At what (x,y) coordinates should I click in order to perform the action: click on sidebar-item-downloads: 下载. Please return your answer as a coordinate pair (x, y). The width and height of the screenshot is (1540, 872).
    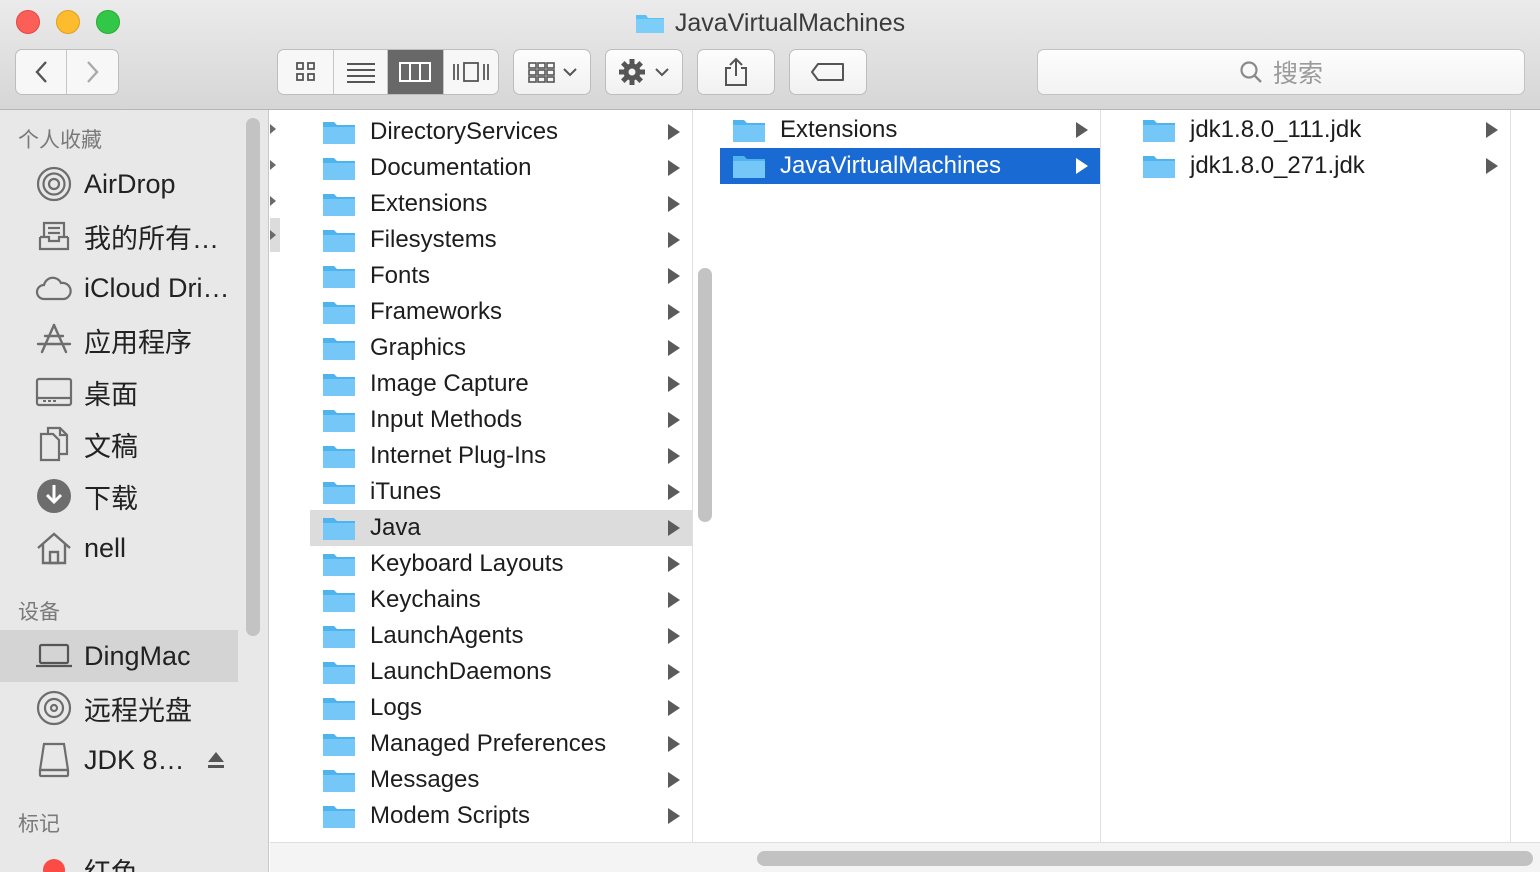
    Looking at the image, I should click on (119, 496).